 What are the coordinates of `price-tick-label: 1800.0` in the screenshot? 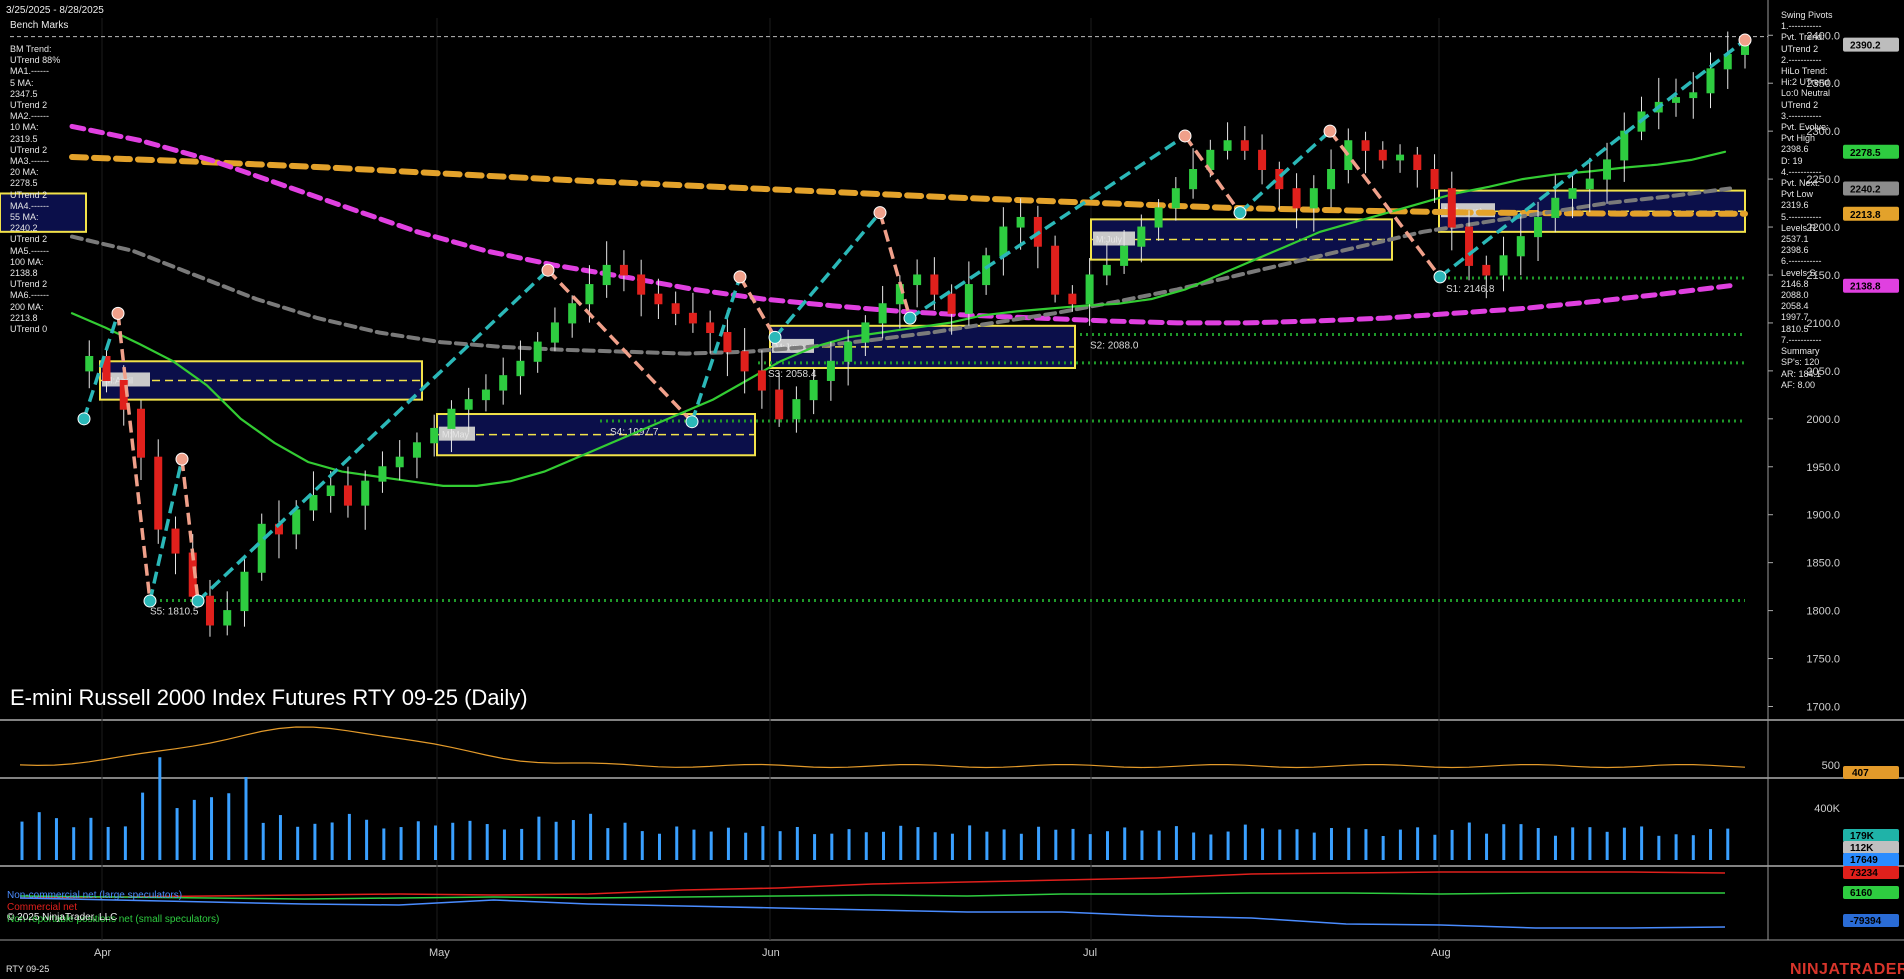 It's located at (1823, 612).